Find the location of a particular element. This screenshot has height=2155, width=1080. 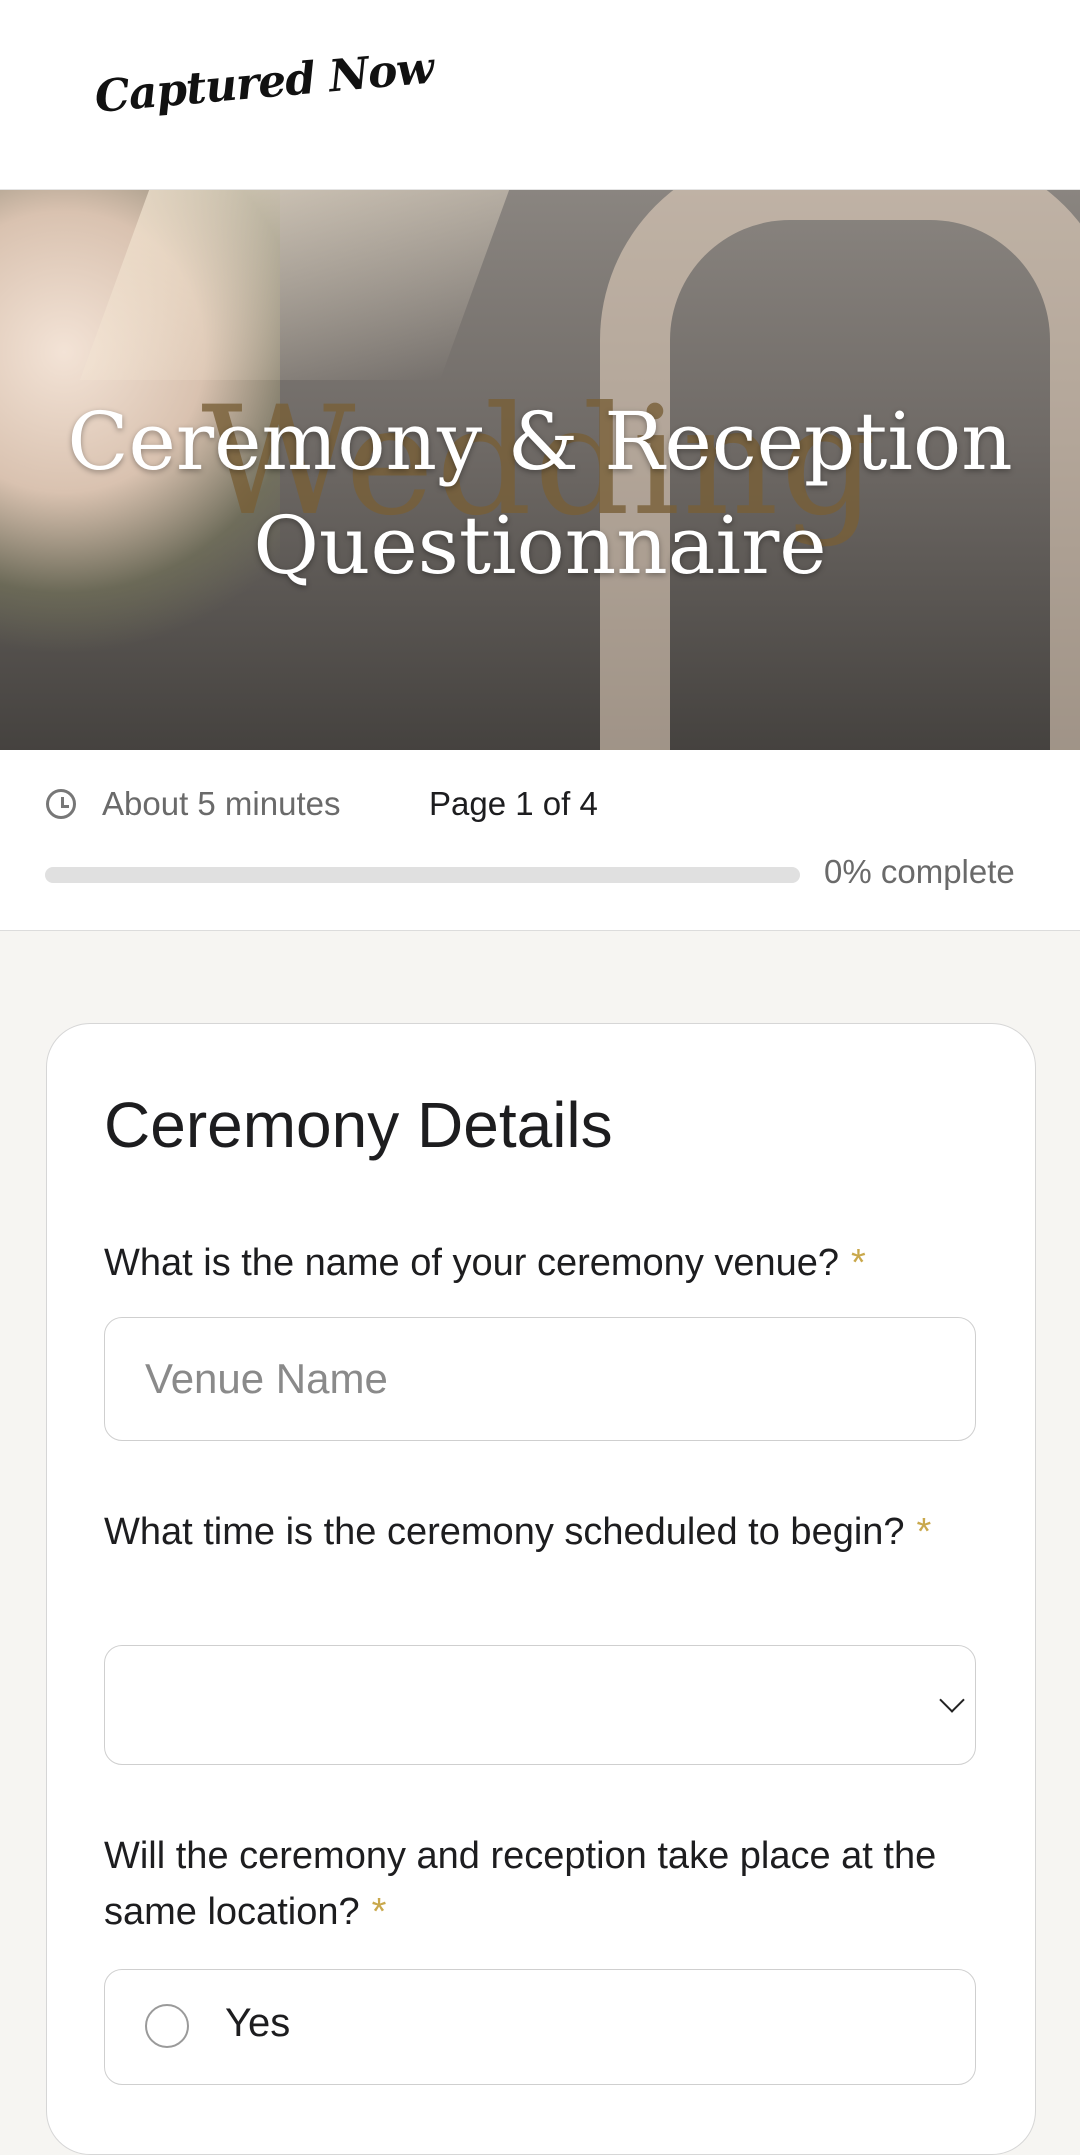

percent-complete: 0% complete is located at coordinates (919, 871).